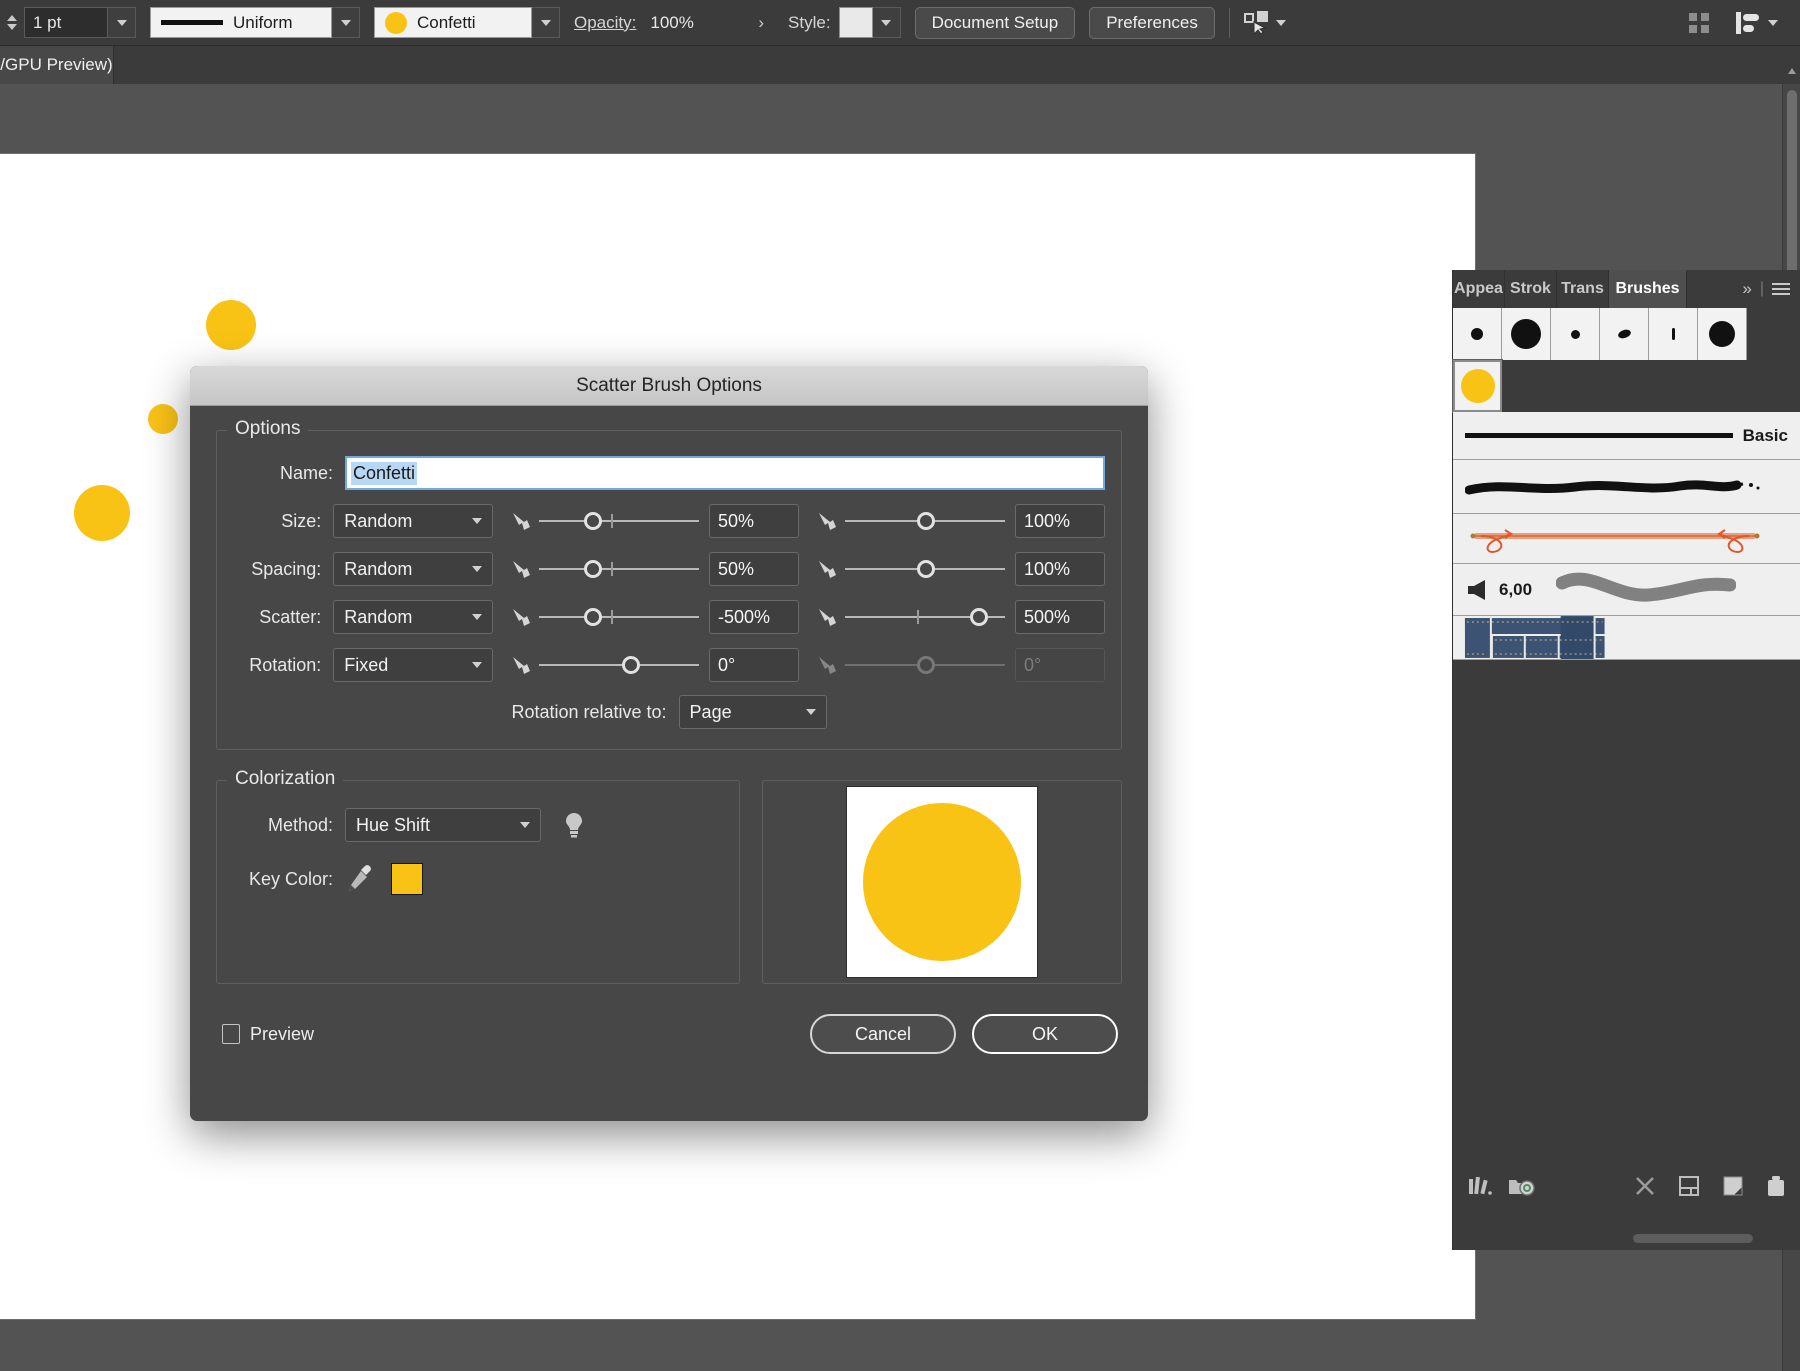 This screenshot has width=1800, height=1371. Describe the element at coordinates (407, 879) in the screenshot. I see `key-color-swatch` at that location.